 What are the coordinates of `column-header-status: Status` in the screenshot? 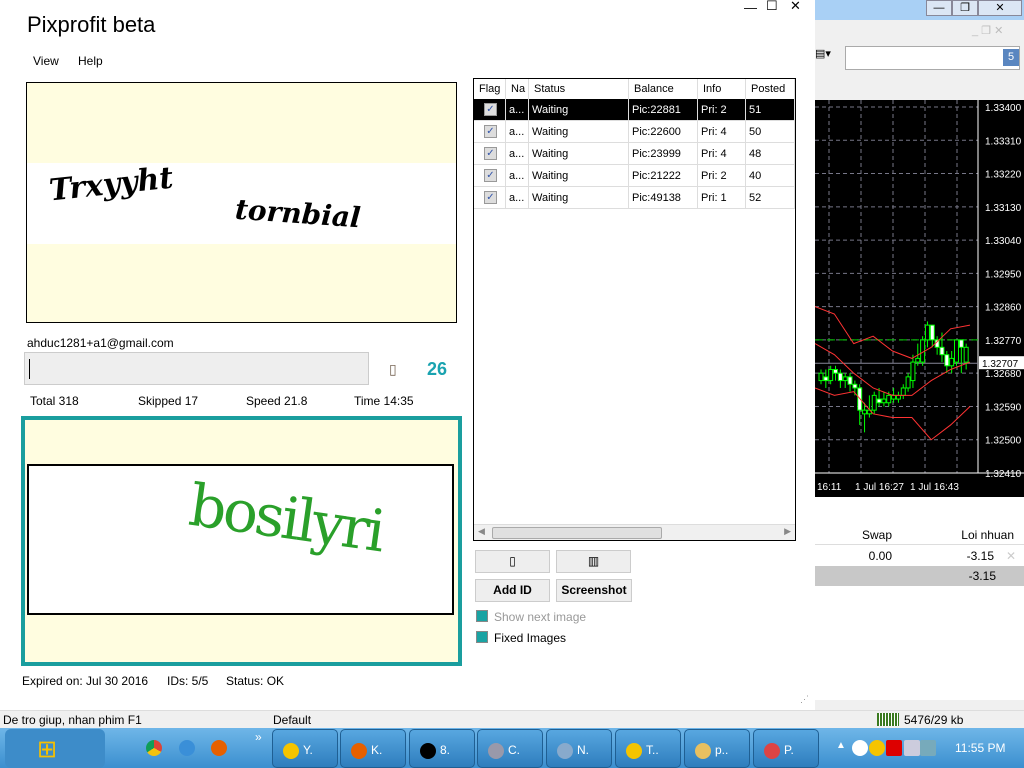 It's located at (579, 89).